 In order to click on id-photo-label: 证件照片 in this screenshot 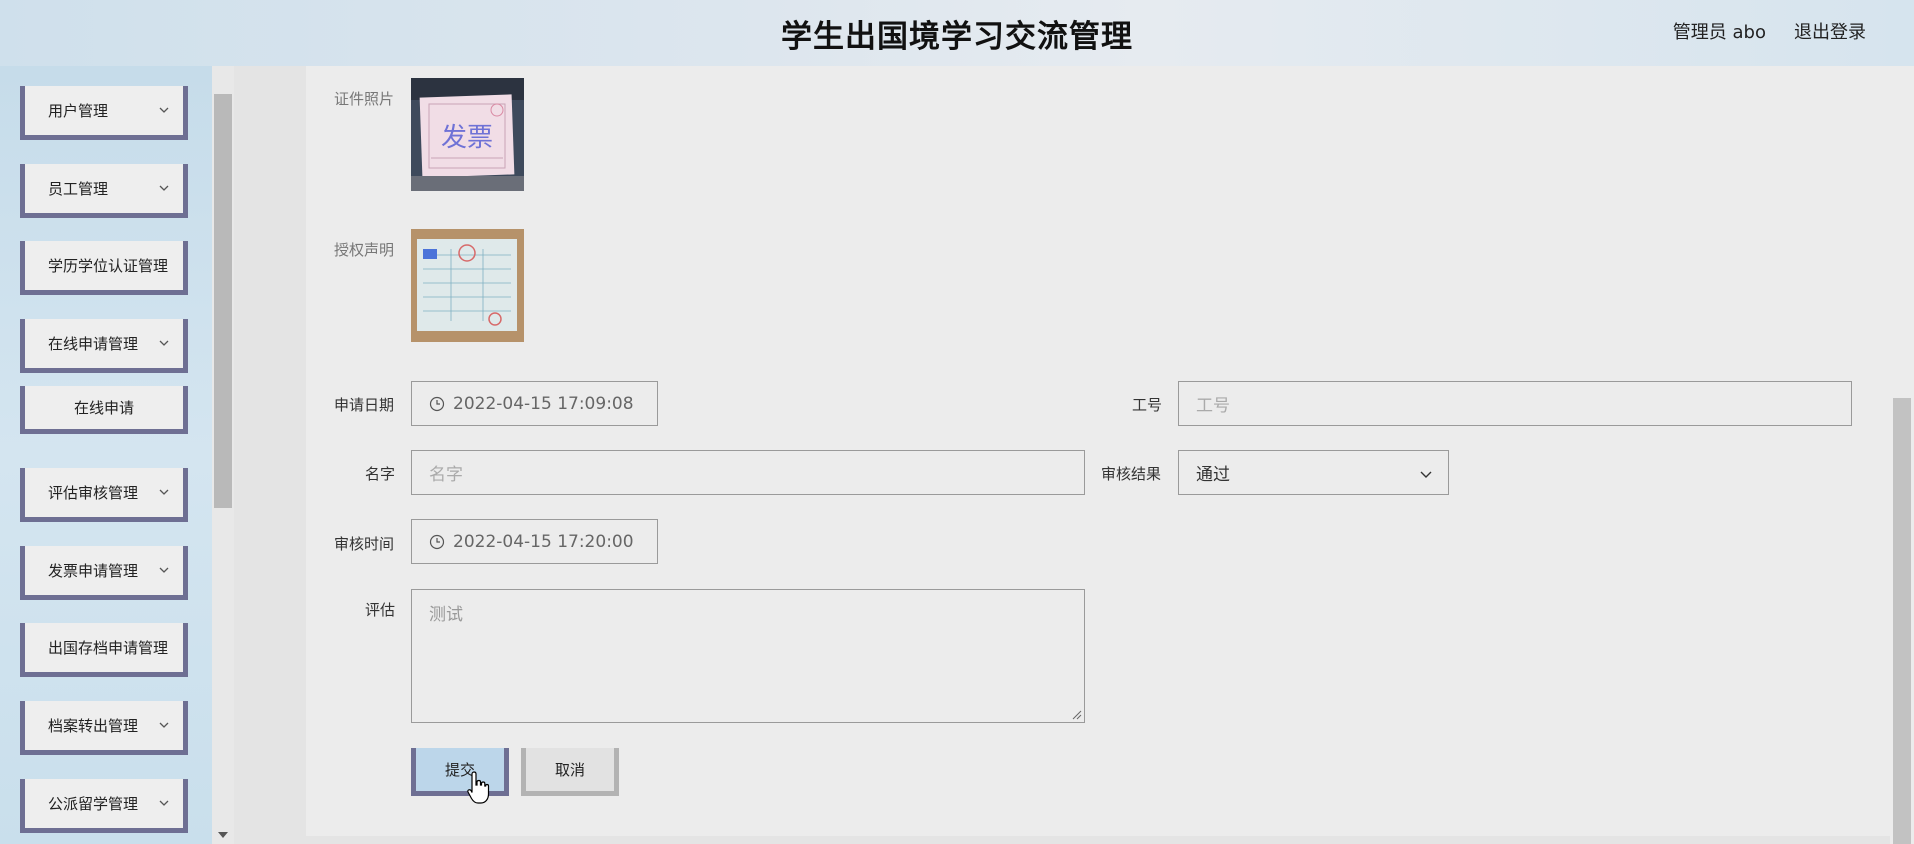, I will do `click(364, 99)`.